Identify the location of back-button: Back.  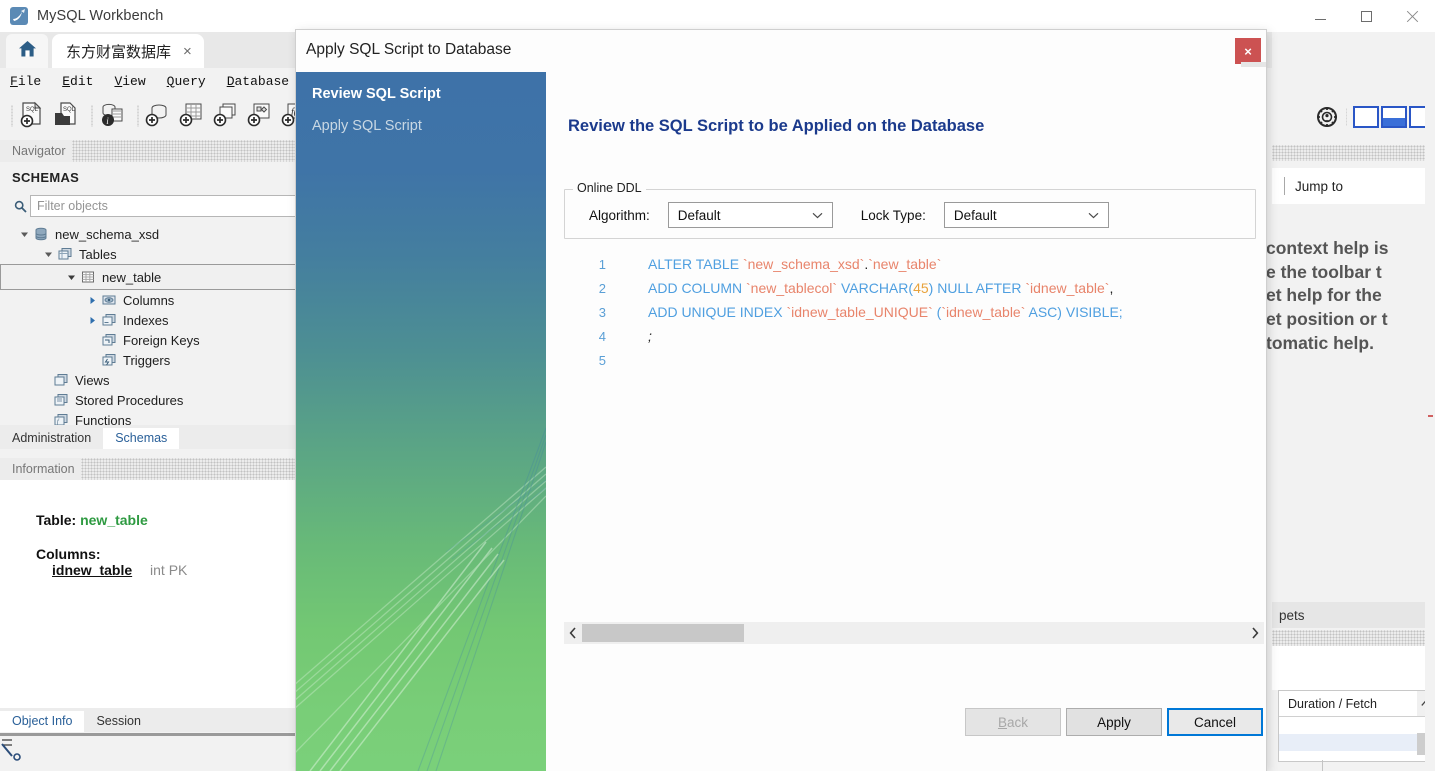
(1013, 722).